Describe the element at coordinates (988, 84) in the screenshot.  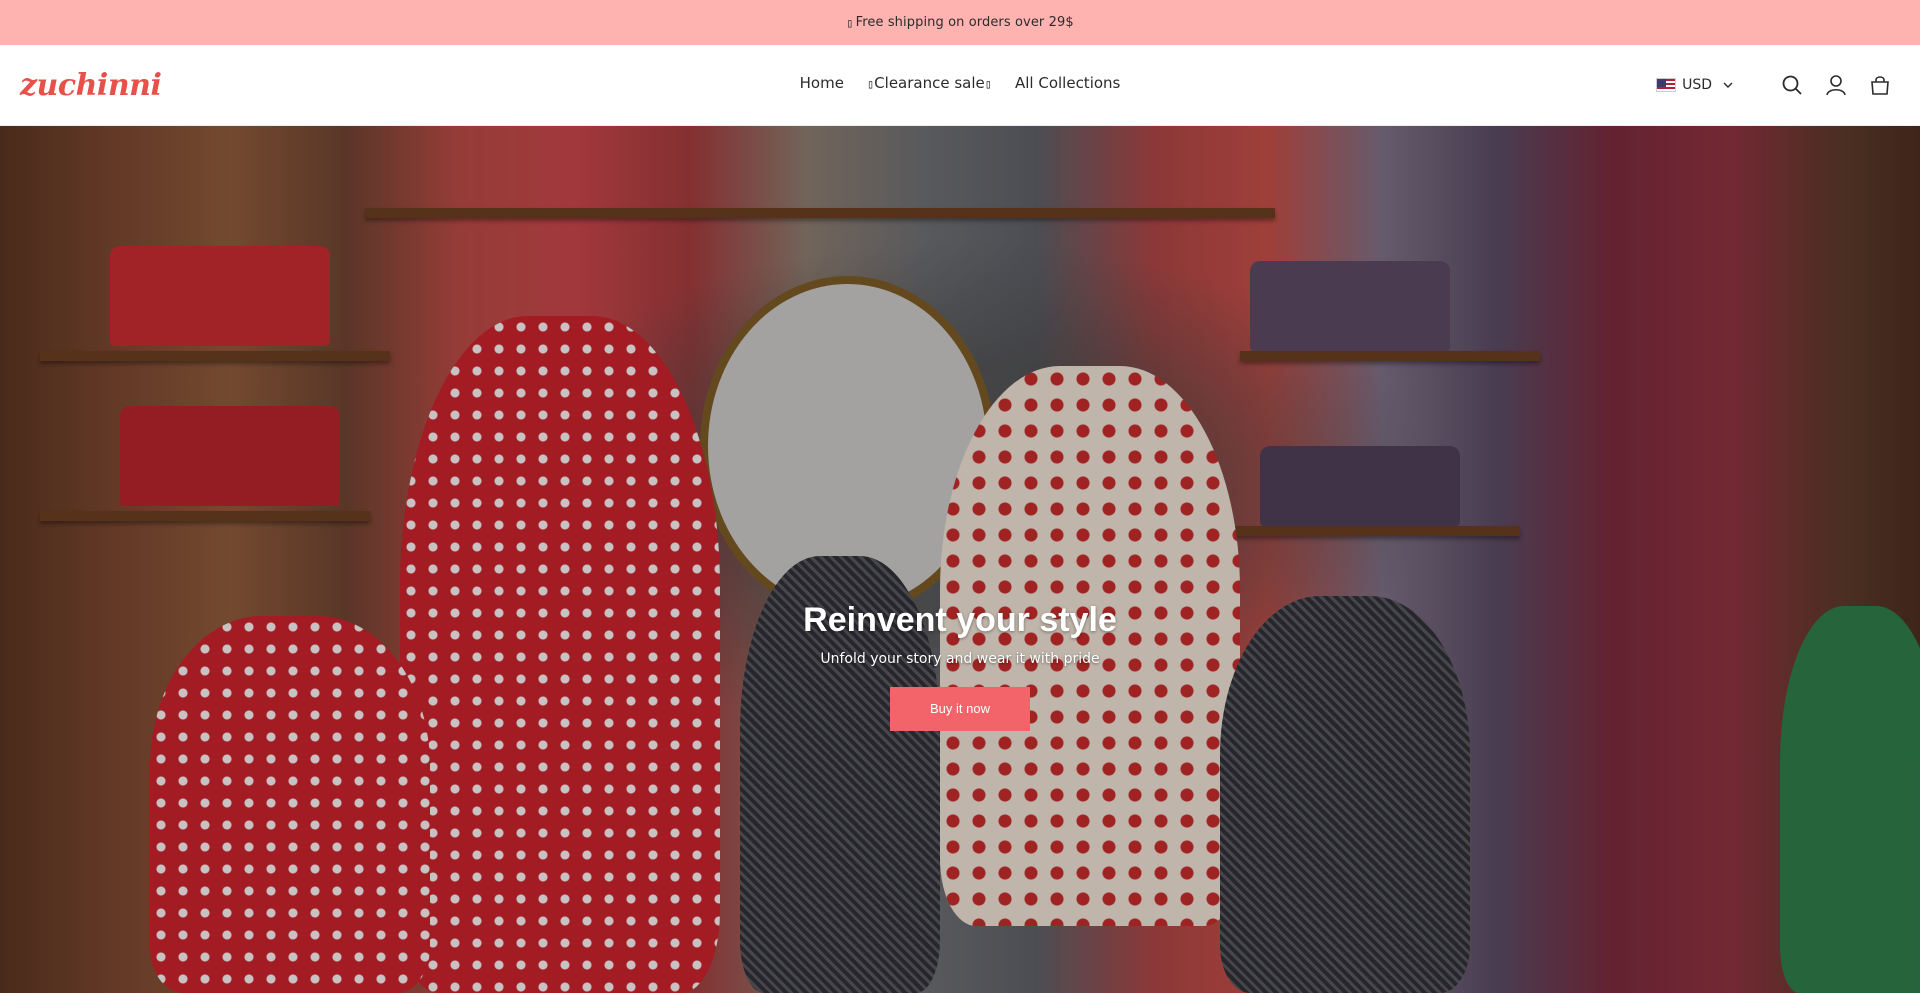
I see `clearance-right-icon: ▯` at that location.